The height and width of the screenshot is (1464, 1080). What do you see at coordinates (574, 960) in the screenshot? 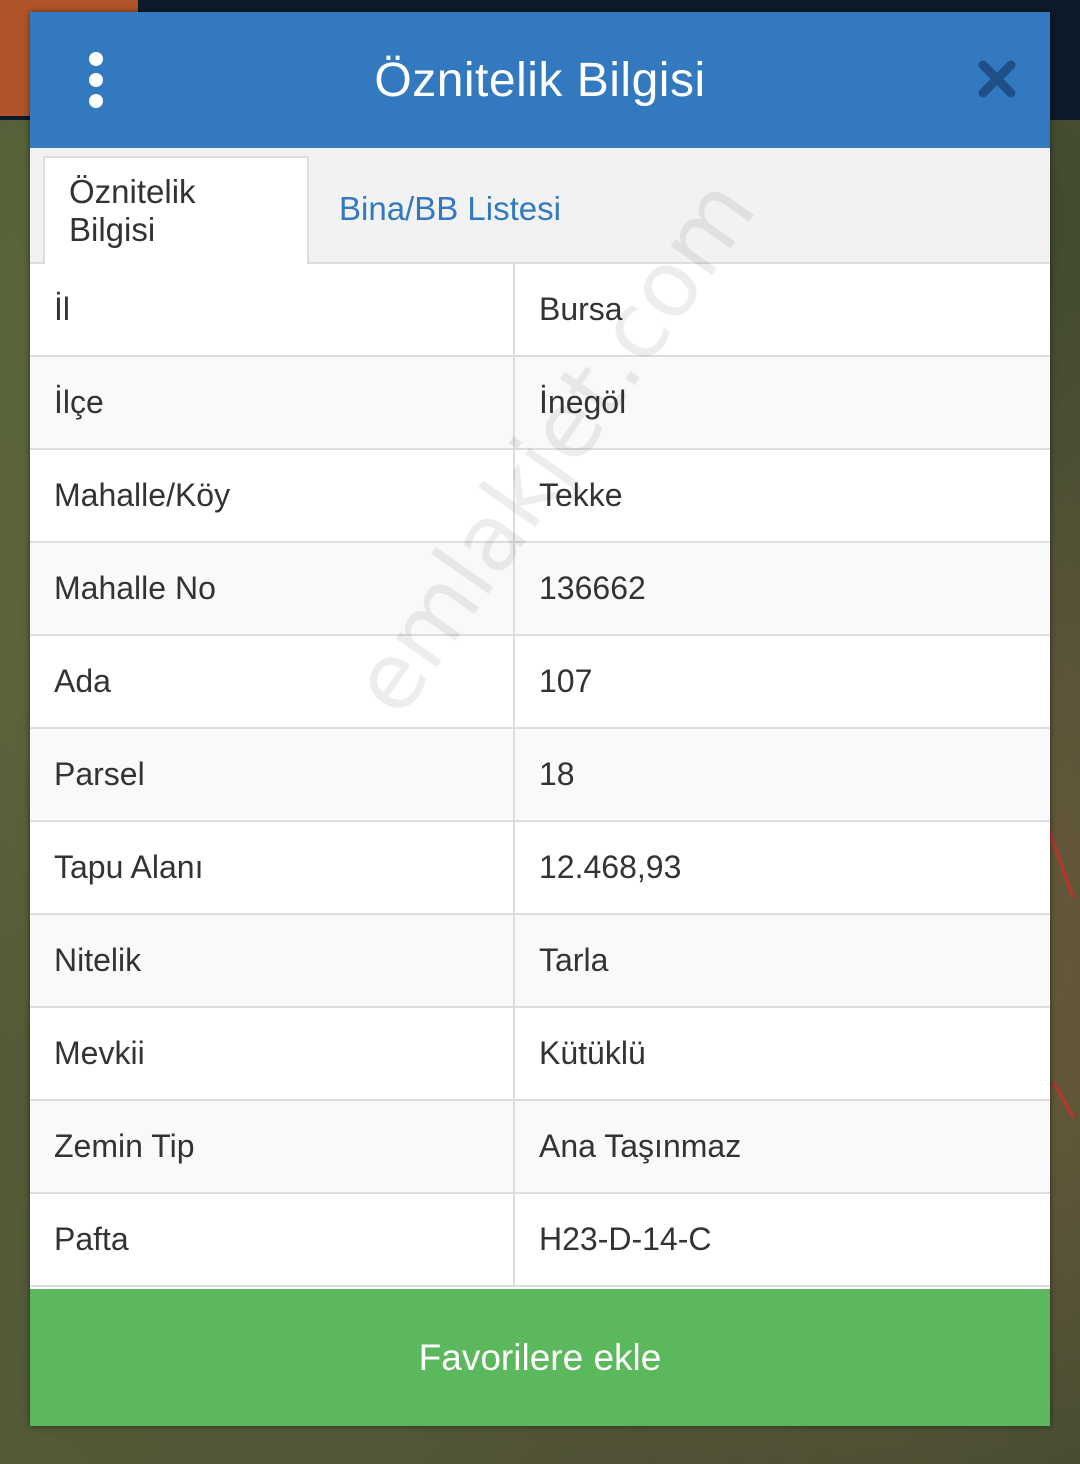
I see `attribute-value: Tarla` at bounding box center [574, 960].